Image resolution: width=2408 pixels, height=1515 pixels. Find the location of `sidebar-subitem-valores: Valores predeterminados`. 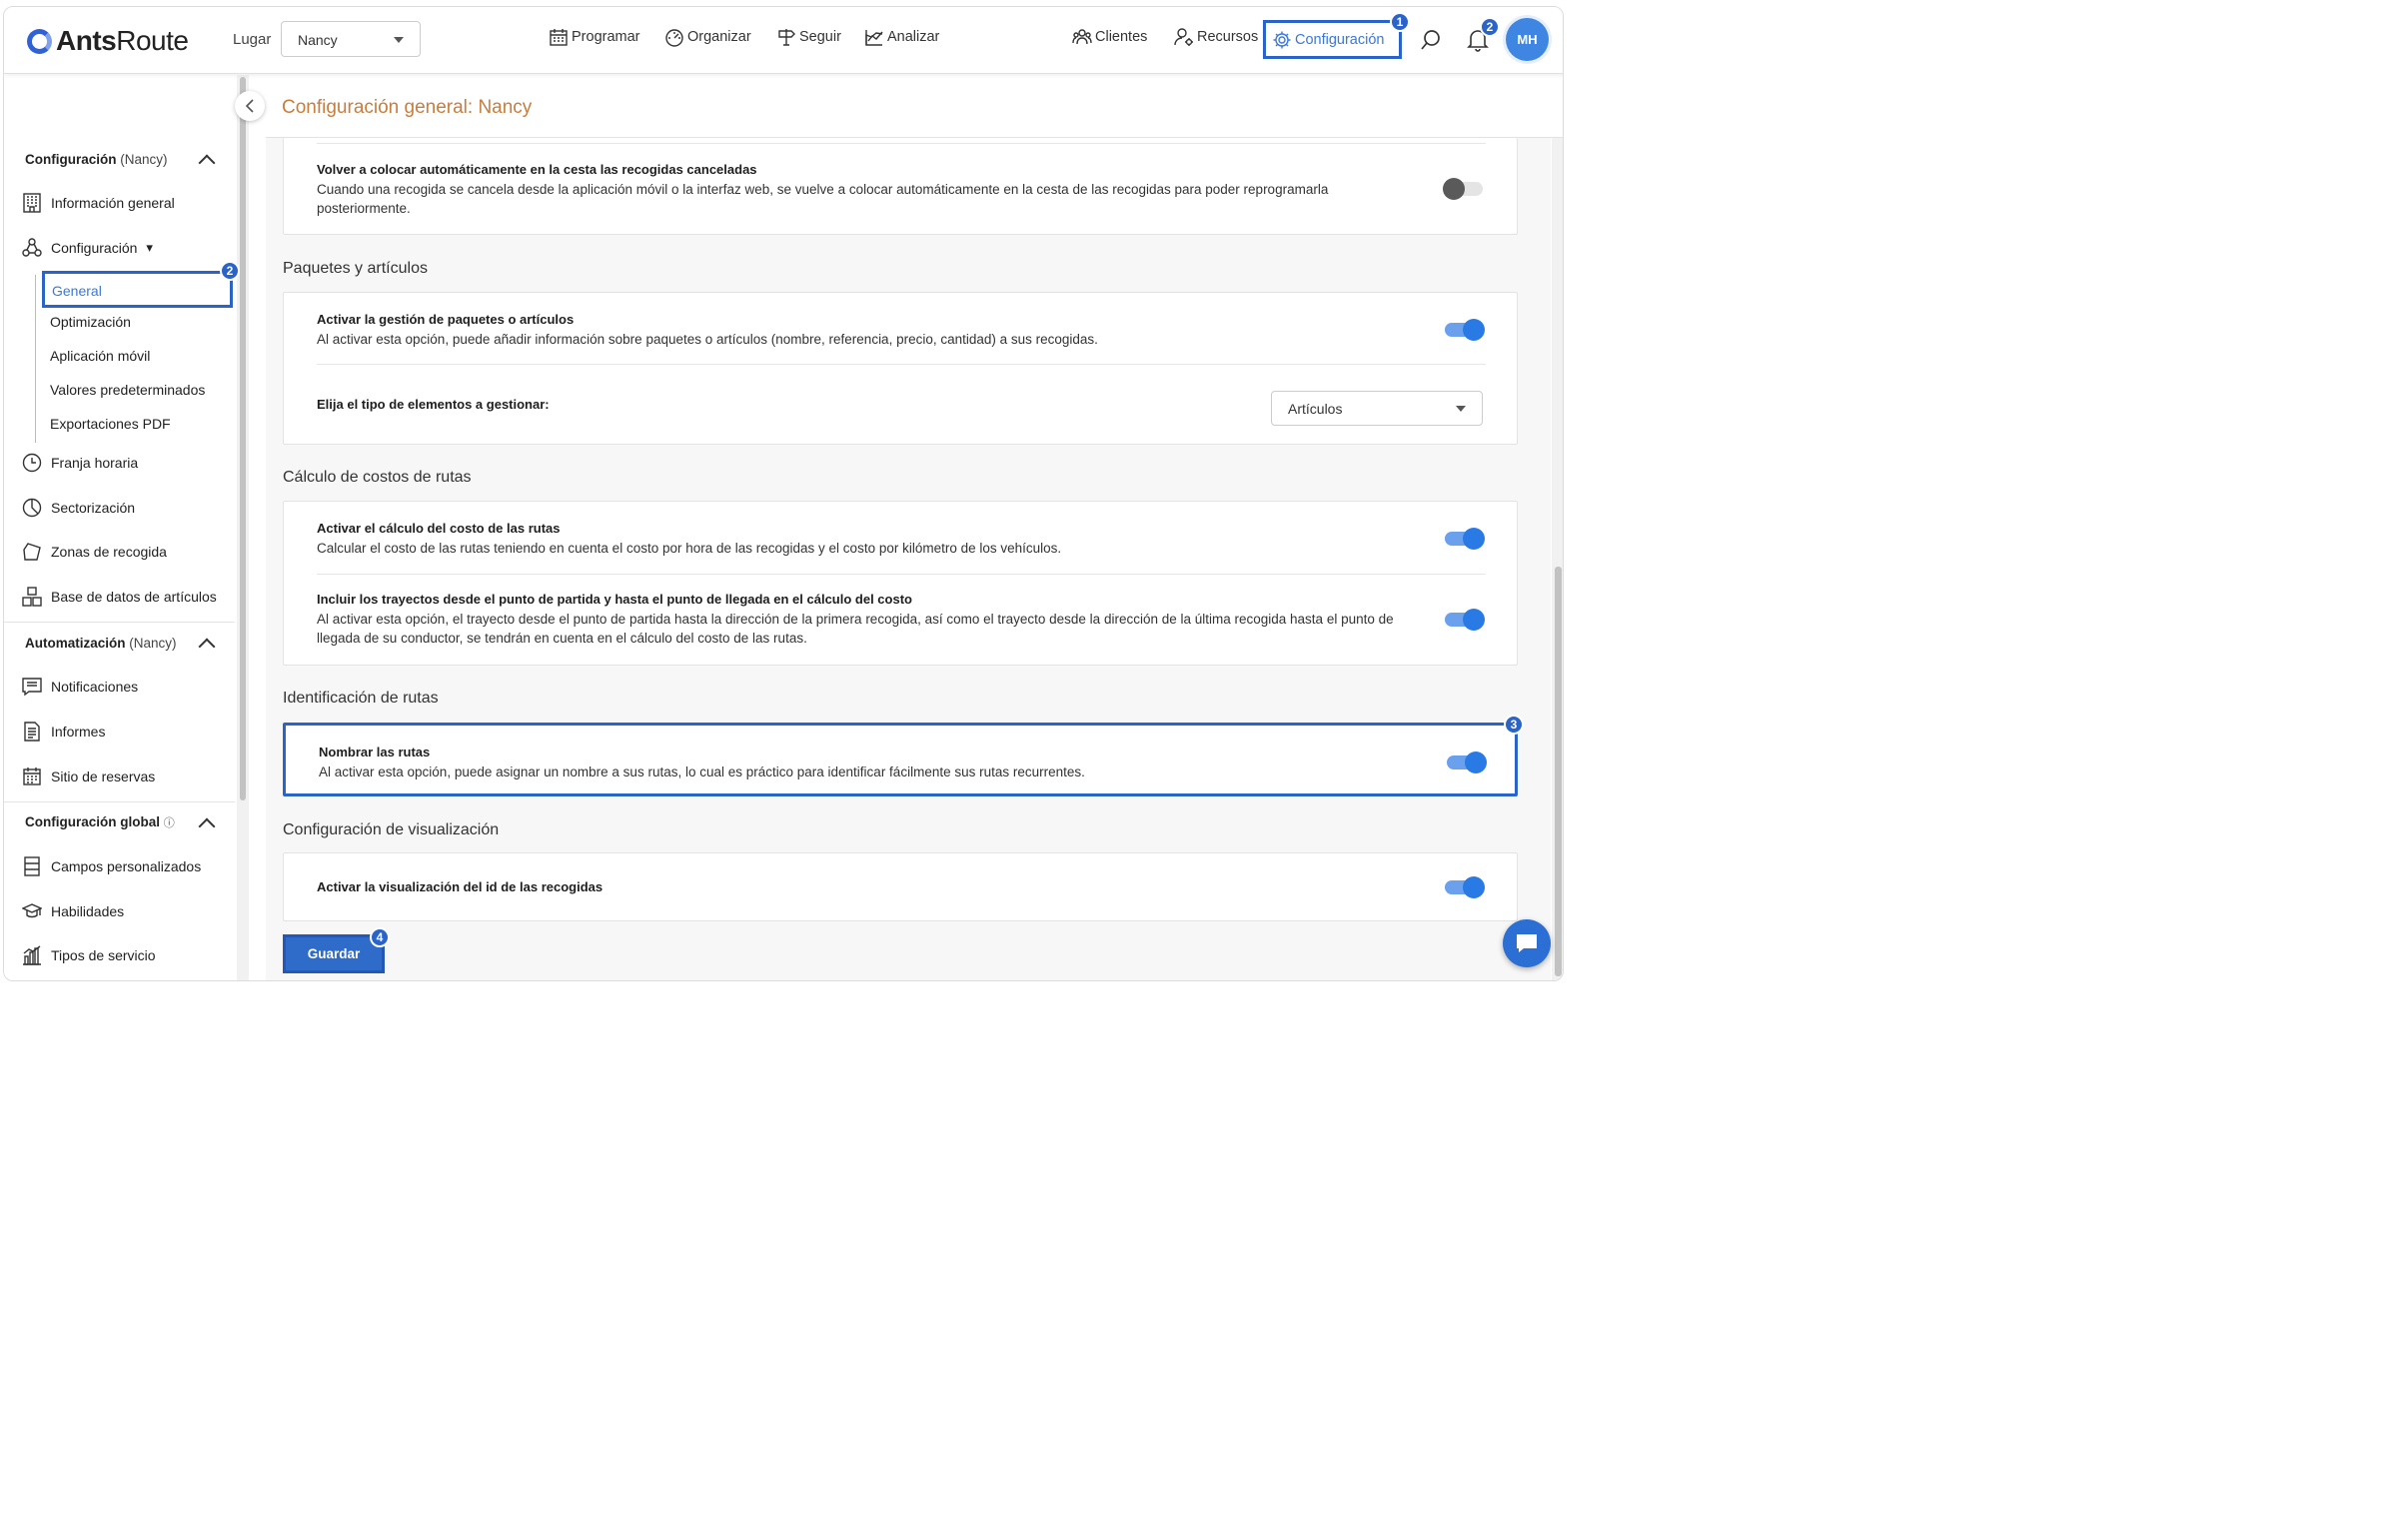

sidebar-subitem-valores: Valores predeterminados is located at coordinates (127, 390).